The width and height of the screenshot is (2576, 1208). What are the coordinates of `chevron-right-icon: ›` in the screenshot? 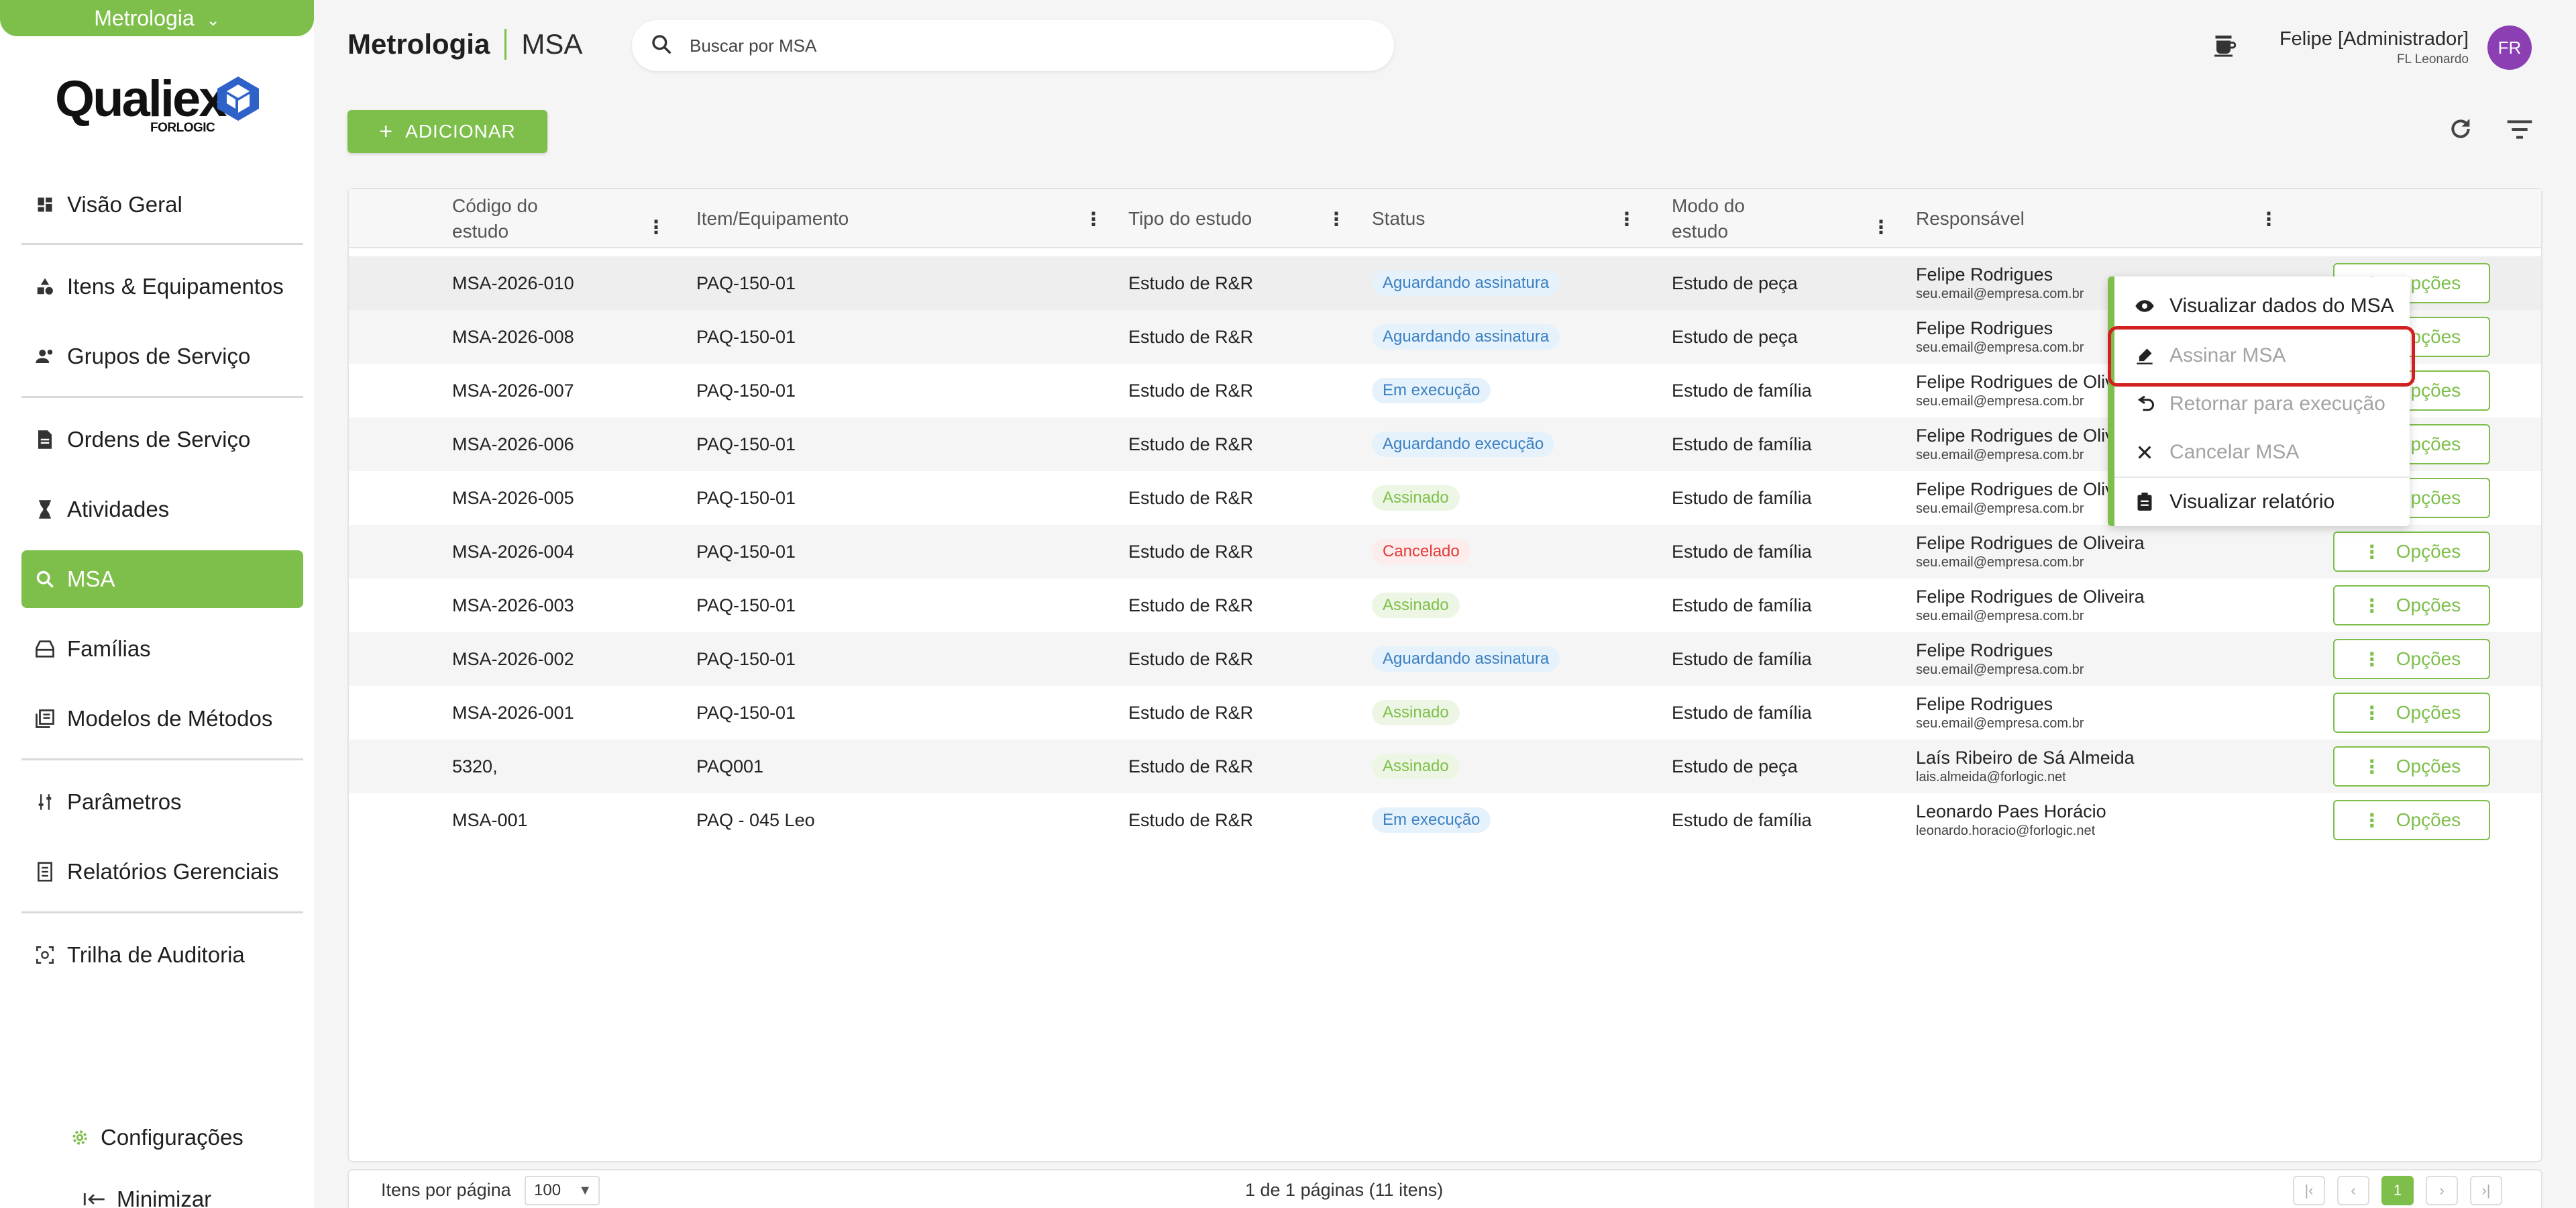 It's located at (2442, 1190).